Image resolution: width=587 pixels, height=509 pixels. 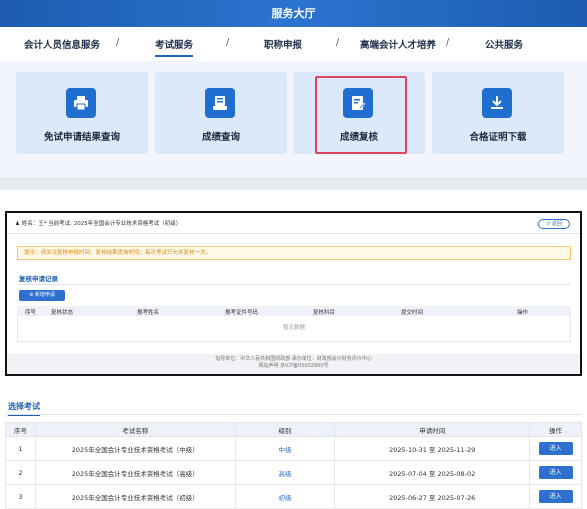 What do you see at coordinates (498, 137) in the screenshot?
I see `card-label: 合格证明下载` at bounding box center [498, 137].